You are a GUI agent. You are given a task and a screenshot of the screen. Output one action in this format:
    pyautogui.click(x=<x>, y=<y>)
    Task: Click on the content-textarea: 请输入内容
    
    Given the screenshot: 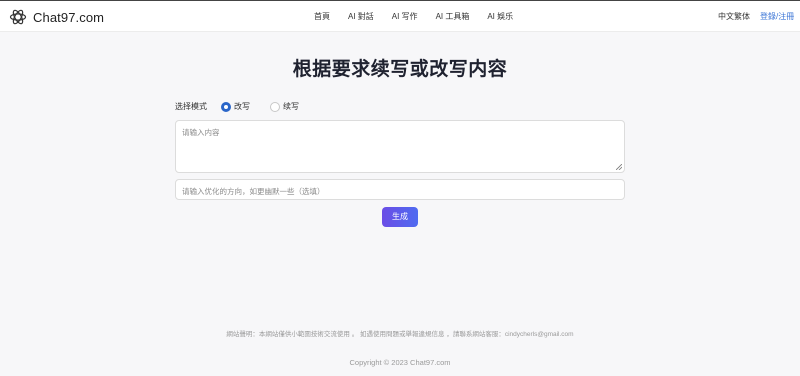 What is the action you would take?
    pyautogui.click(x=400, y=146)
    